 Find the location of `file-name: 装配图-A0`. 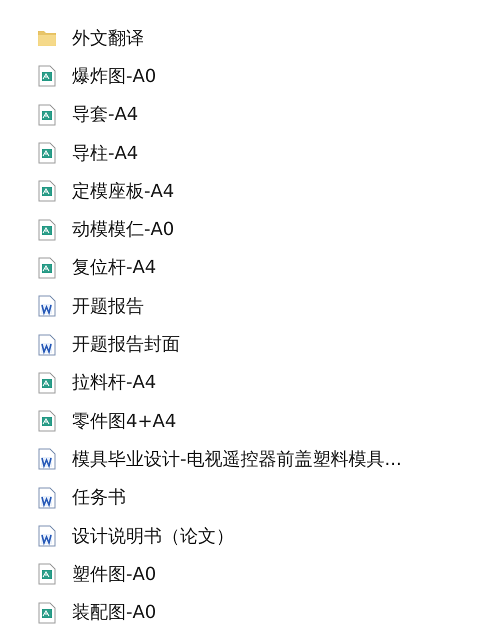

file-name: 装配图-A0 is located at coordinates (114, 612).